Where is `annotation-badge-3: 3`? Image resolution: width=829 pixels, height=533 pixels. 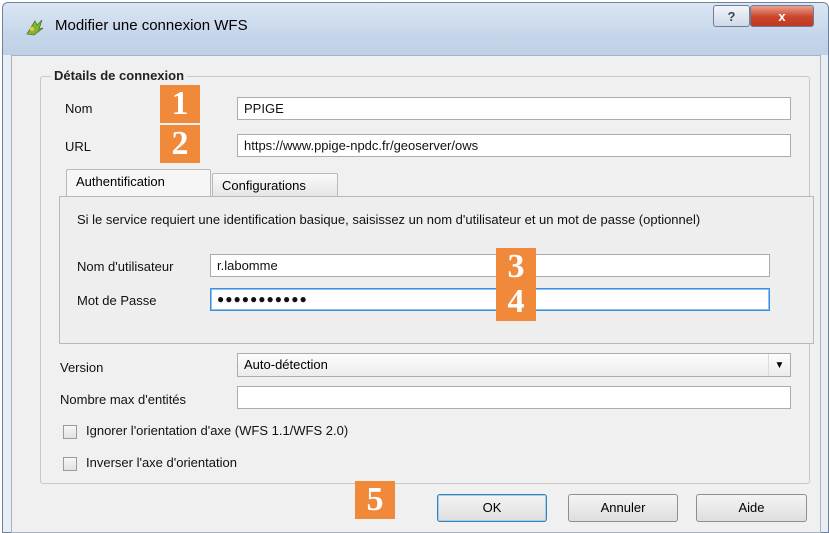 annotation-badge-3: 3 is located at coordinates (516, 267).